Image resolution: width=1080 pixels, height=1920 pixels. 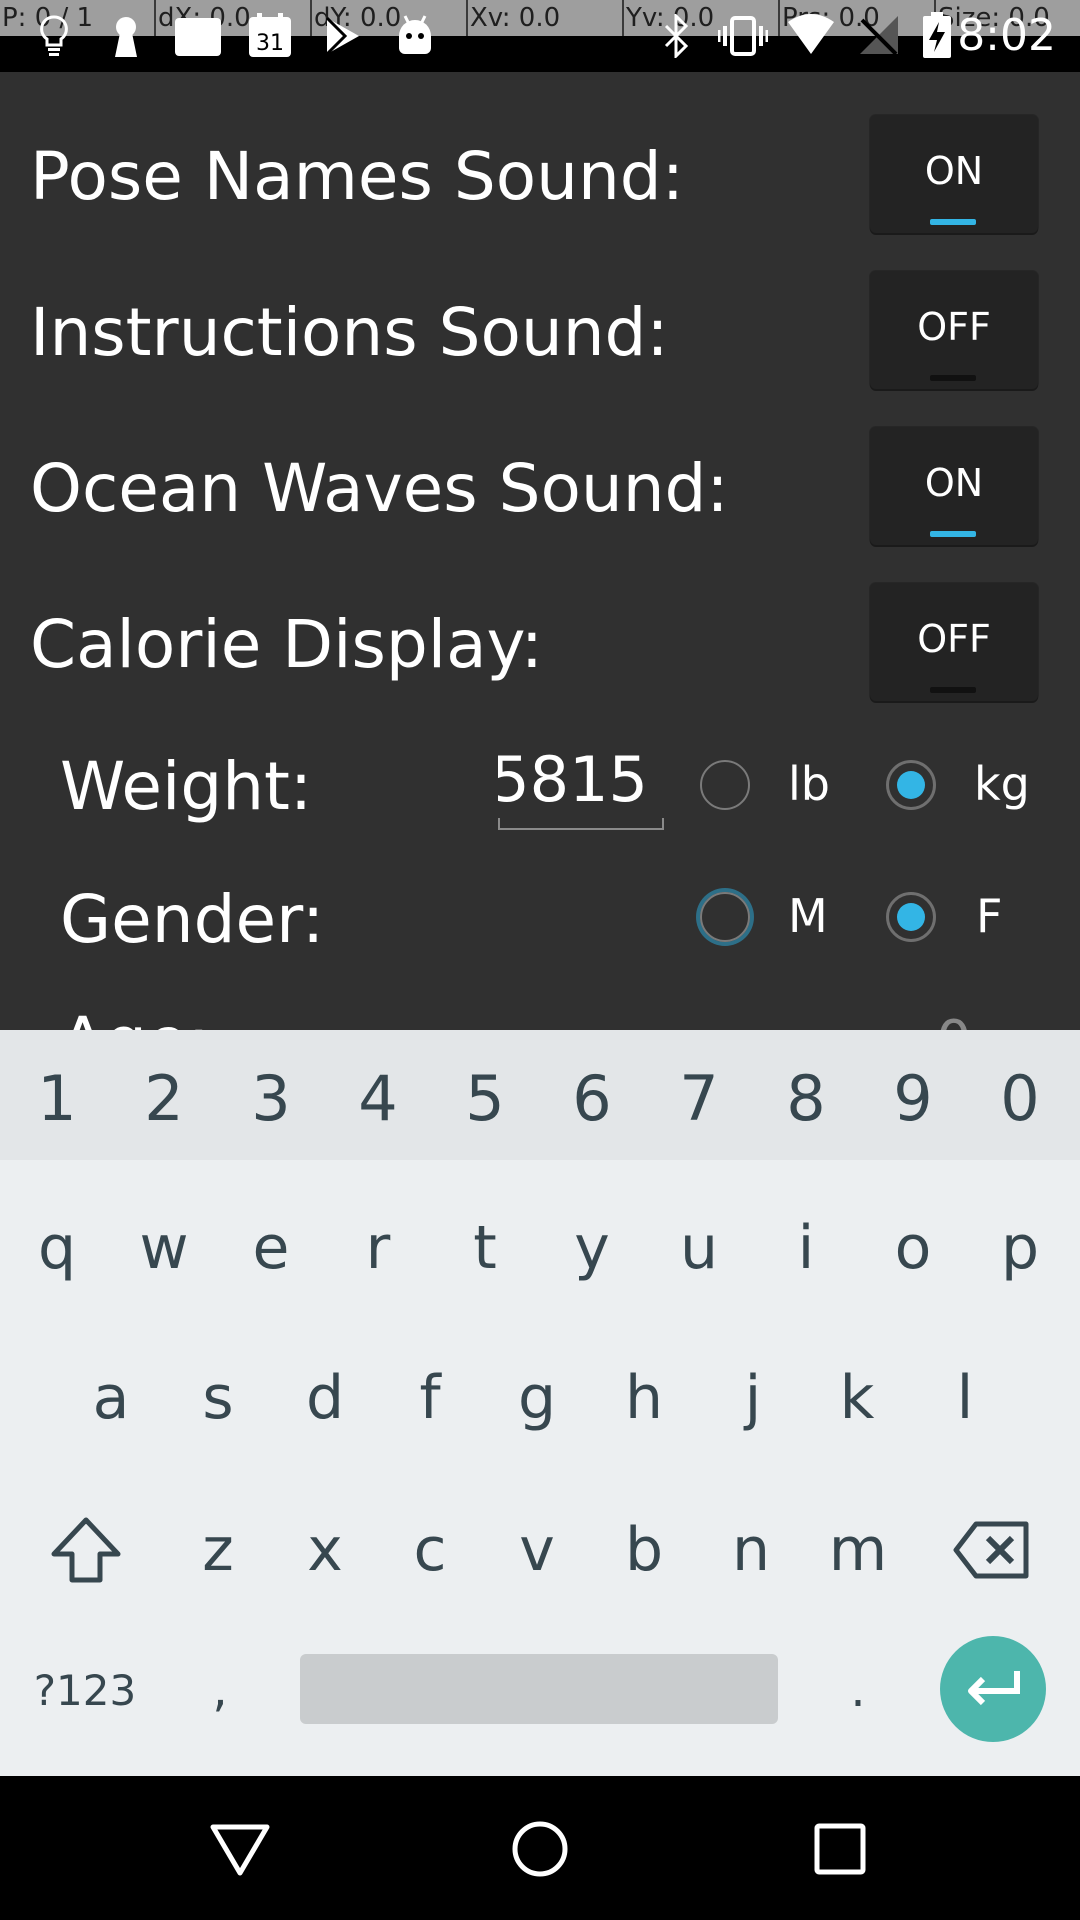 I want to click on key-o: o, so click(x=913, y=1248).